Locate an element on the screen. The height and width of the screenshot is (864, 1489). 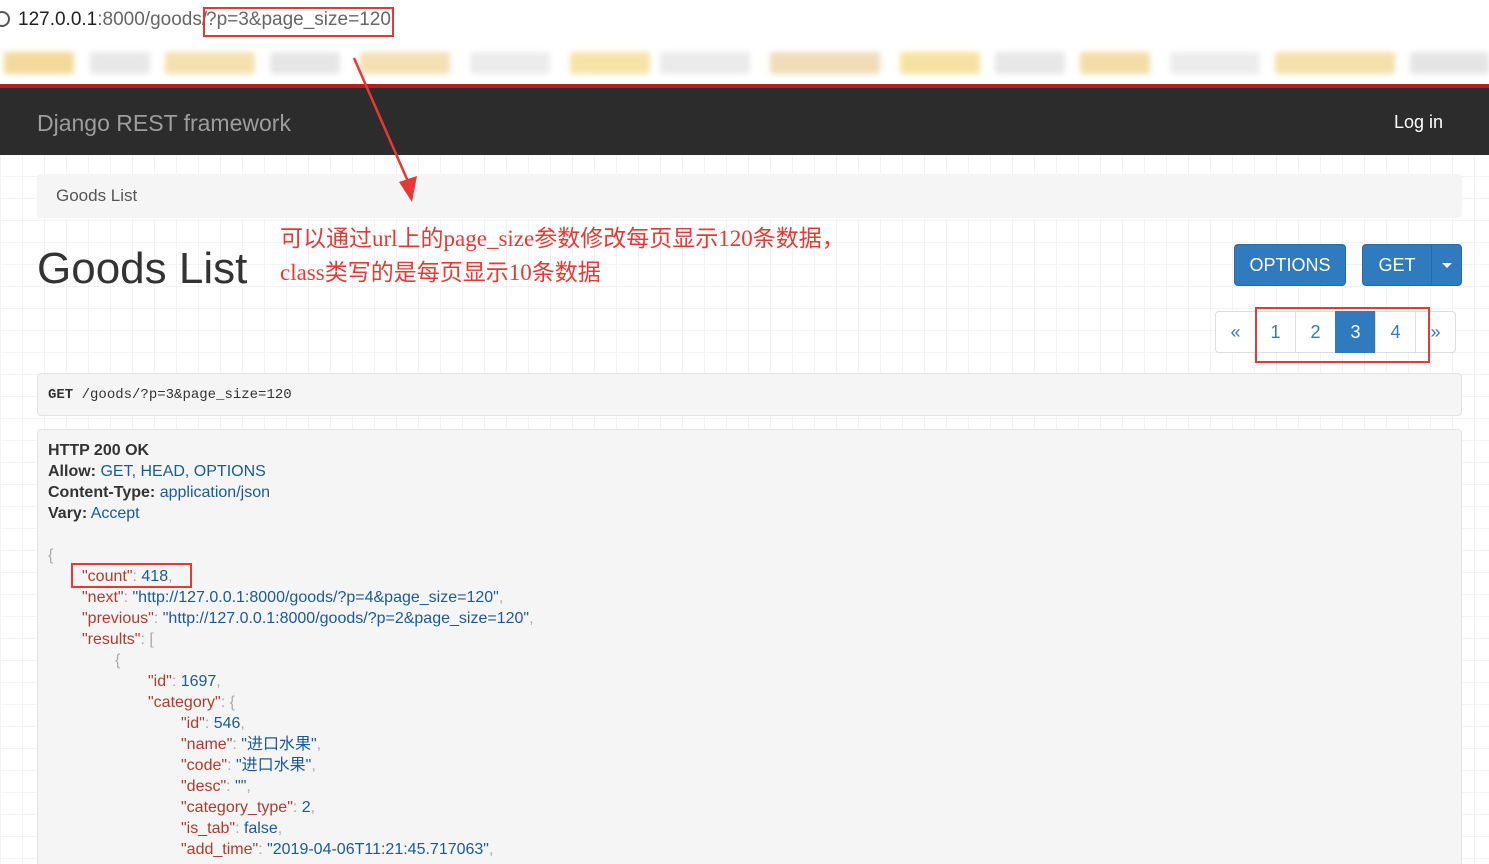
annotation-arrow-line is located at coordinates (382, 122).